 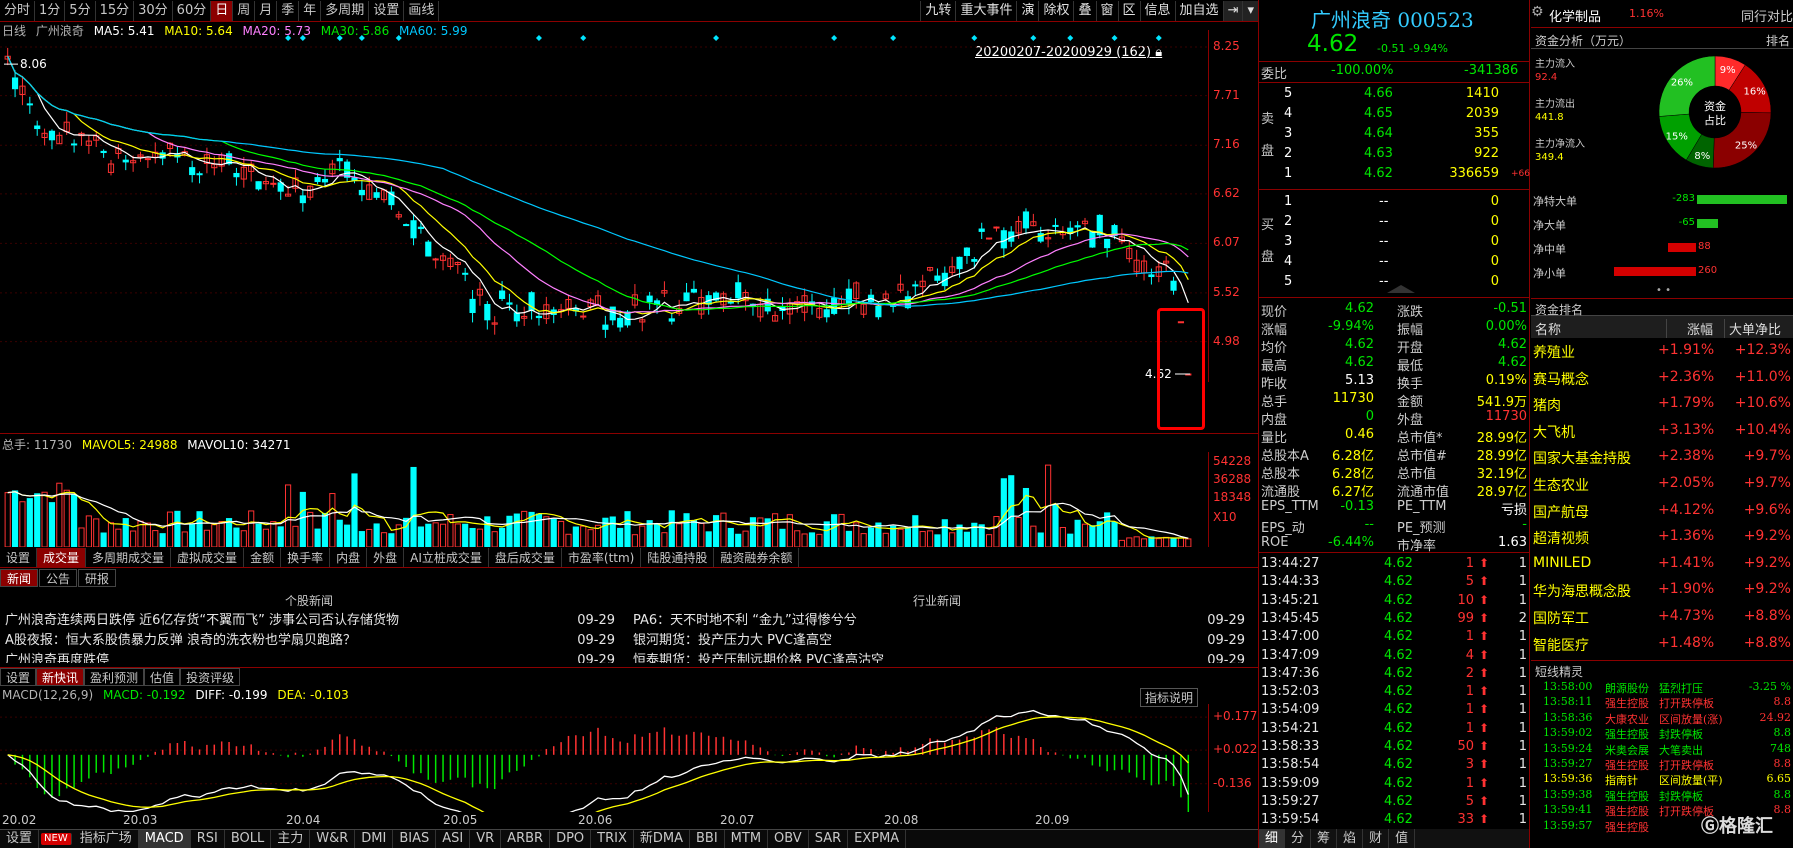 What do you see at coordinates (263, 557) in the screenshot?
I see `indicator-tab-4: 金额` at bounding box center [263, 557].